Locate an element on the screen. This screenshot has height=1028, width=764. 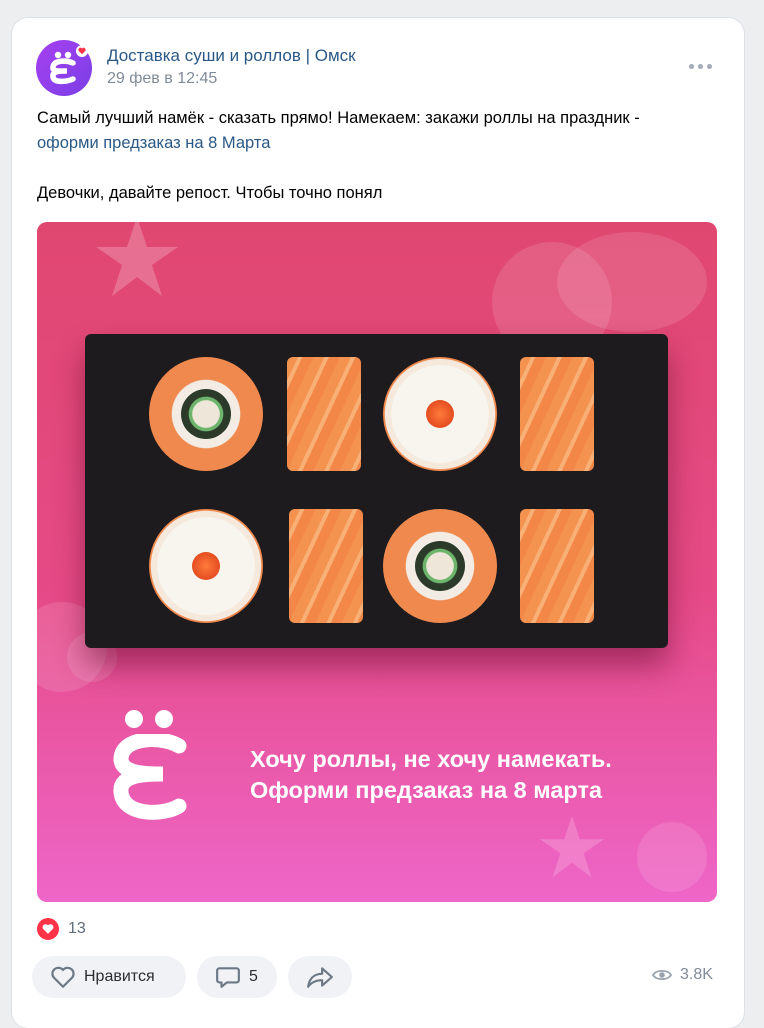
reactions-count: 13 is located at coordinates (77, 928).